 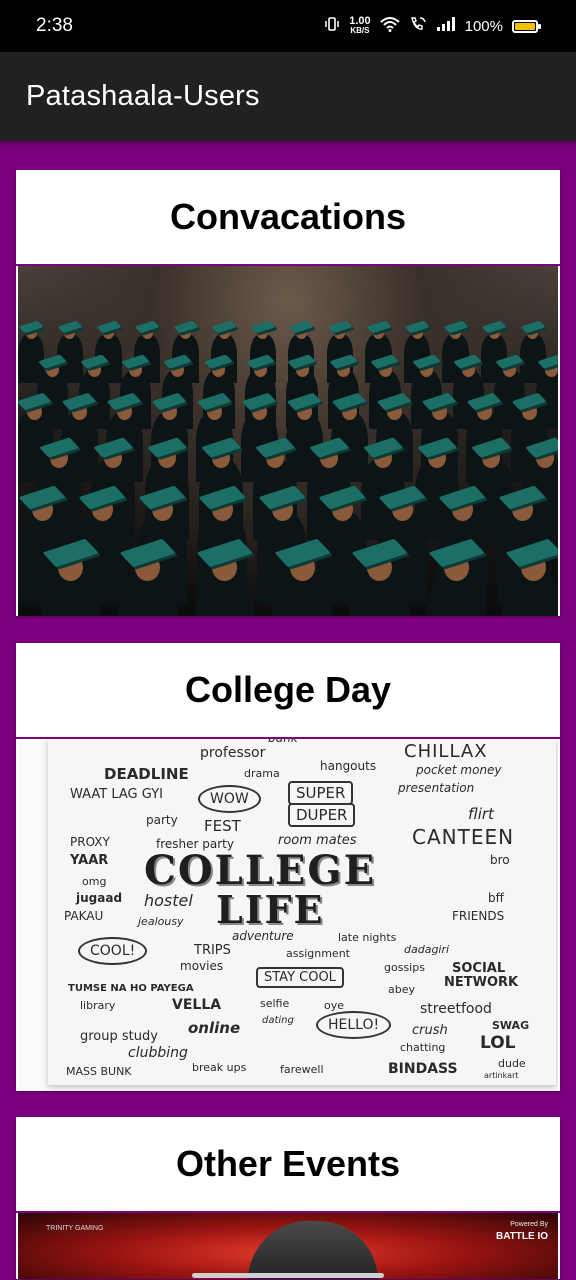 I want to click on poster-word: bunk, so click(x=283, y=742).